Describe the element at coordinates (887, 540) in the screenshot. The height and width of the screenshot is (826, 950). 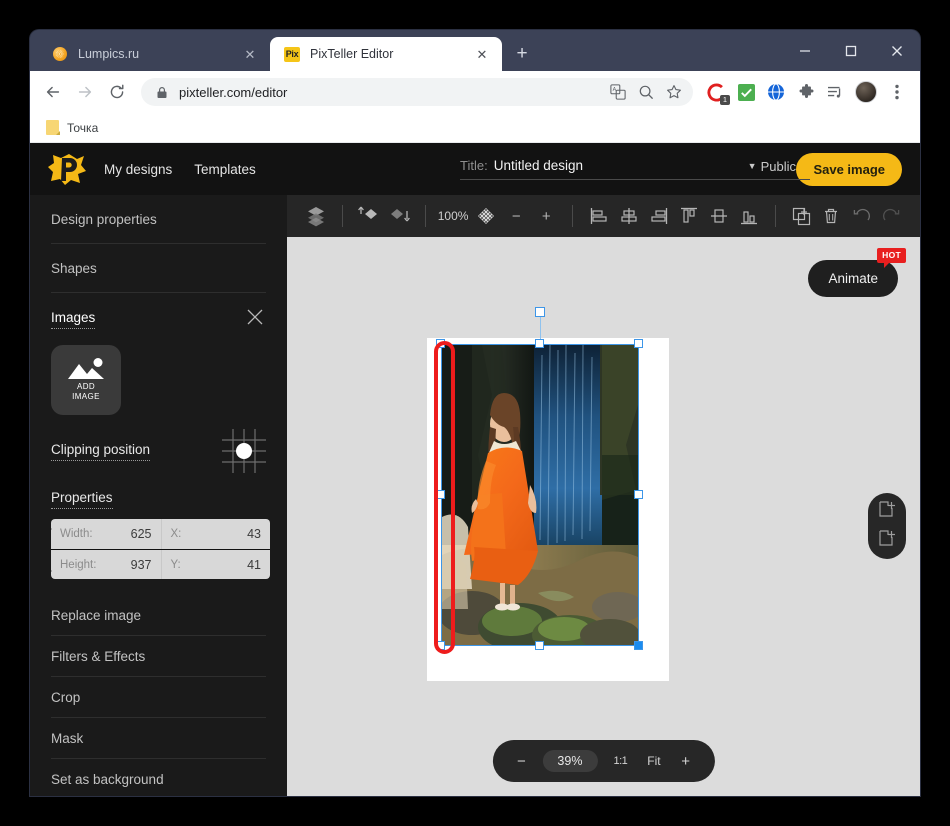
I see `add-page-below-icon` at that location.